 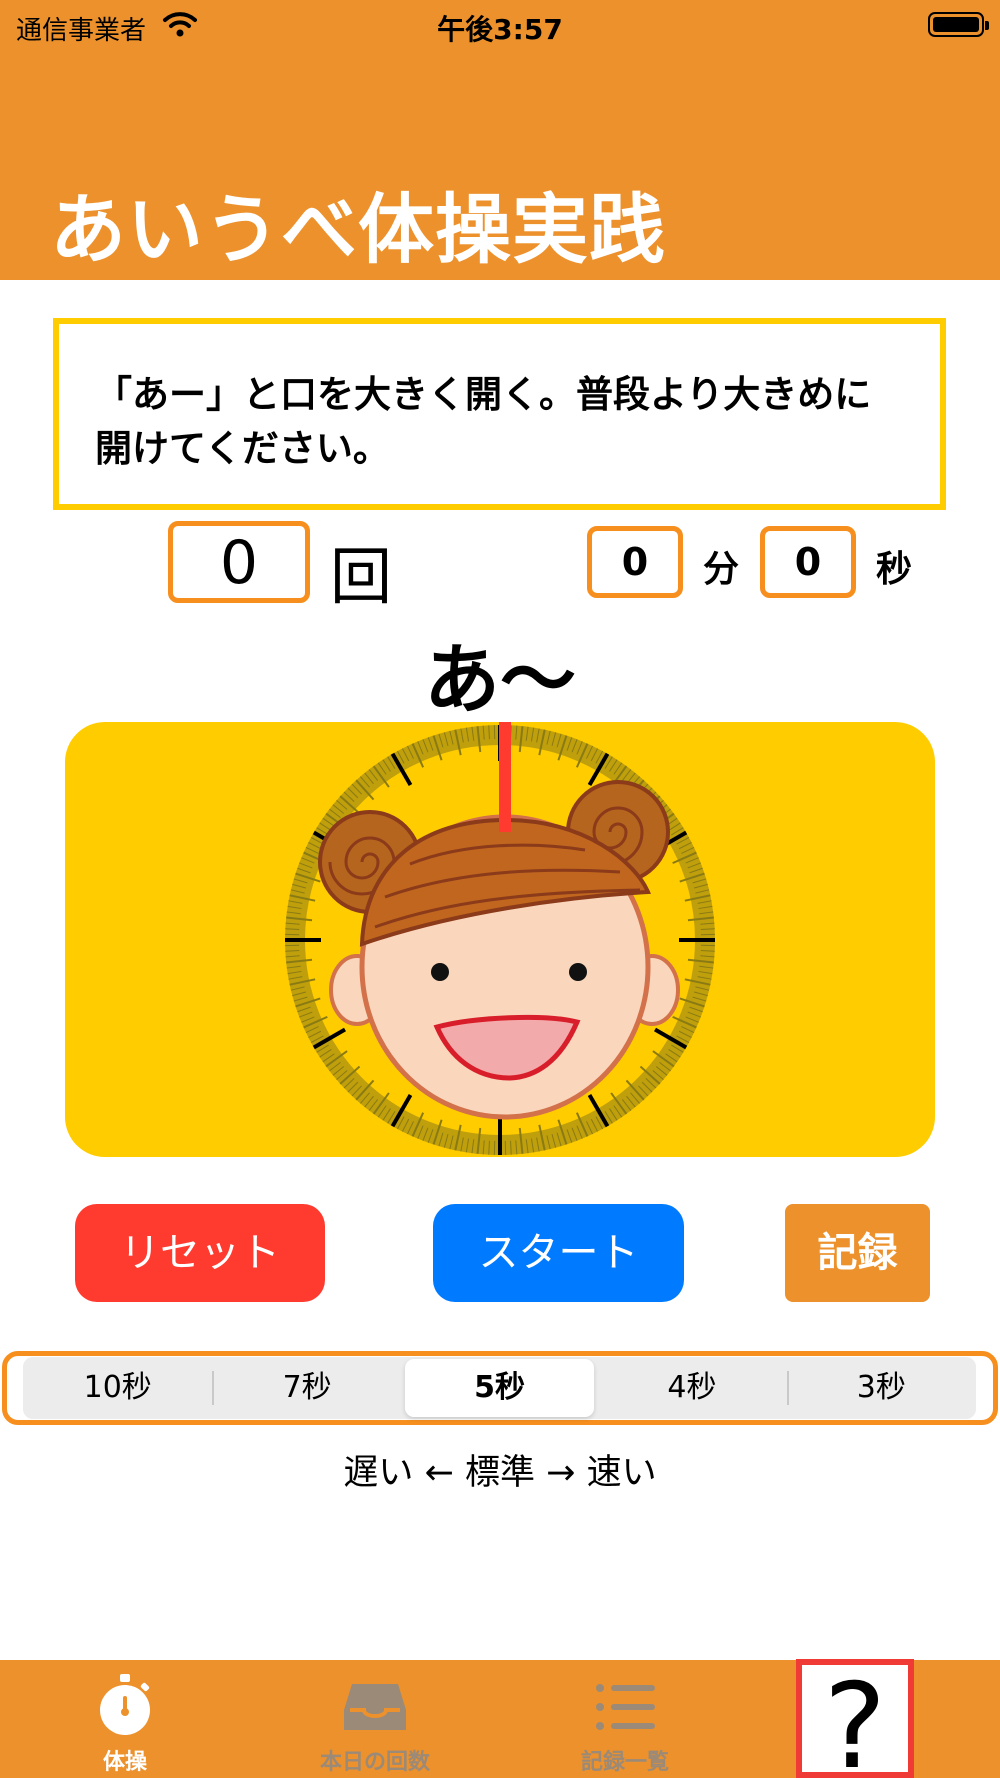 I want to click on voice-prompt: あ〜, so click(x=500, y=679).